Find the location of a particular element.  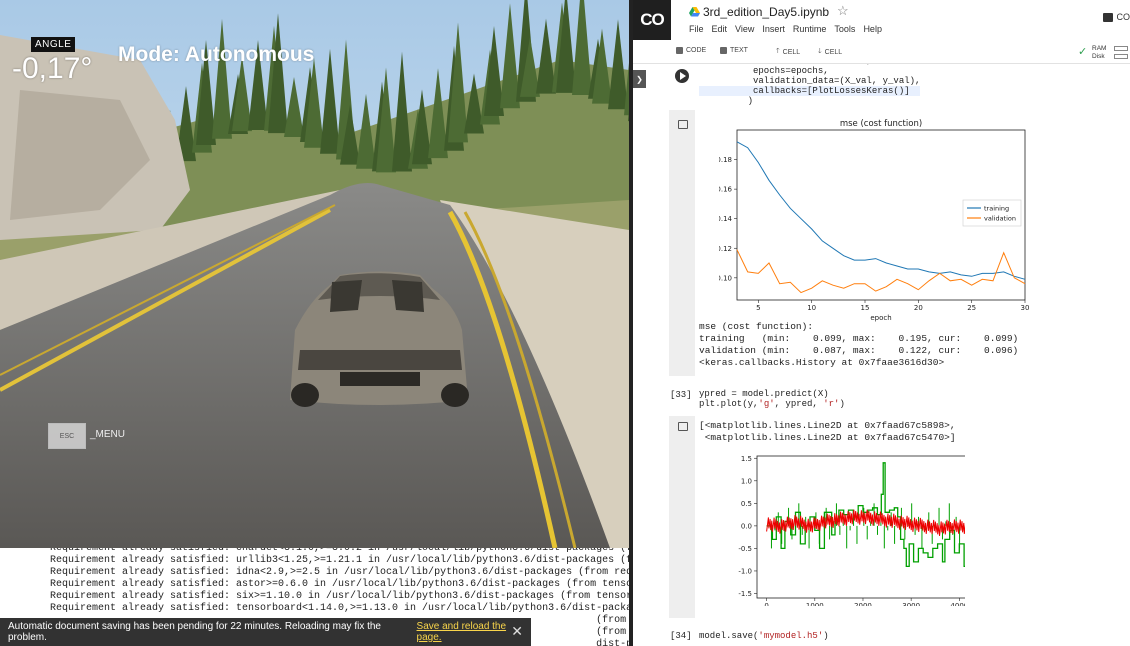

menu-label: _MENU is located at coordinates (108, 434).